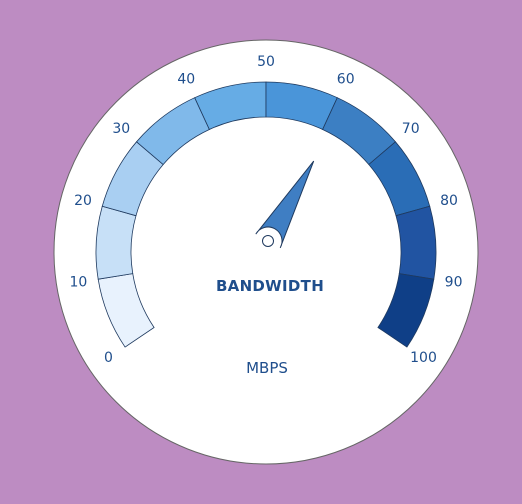 The width and height of the screenshot is (522, 504). Describe the element at coordinates (423, 358) in the screenshot. I see `tick-label-100: 100` at that location.